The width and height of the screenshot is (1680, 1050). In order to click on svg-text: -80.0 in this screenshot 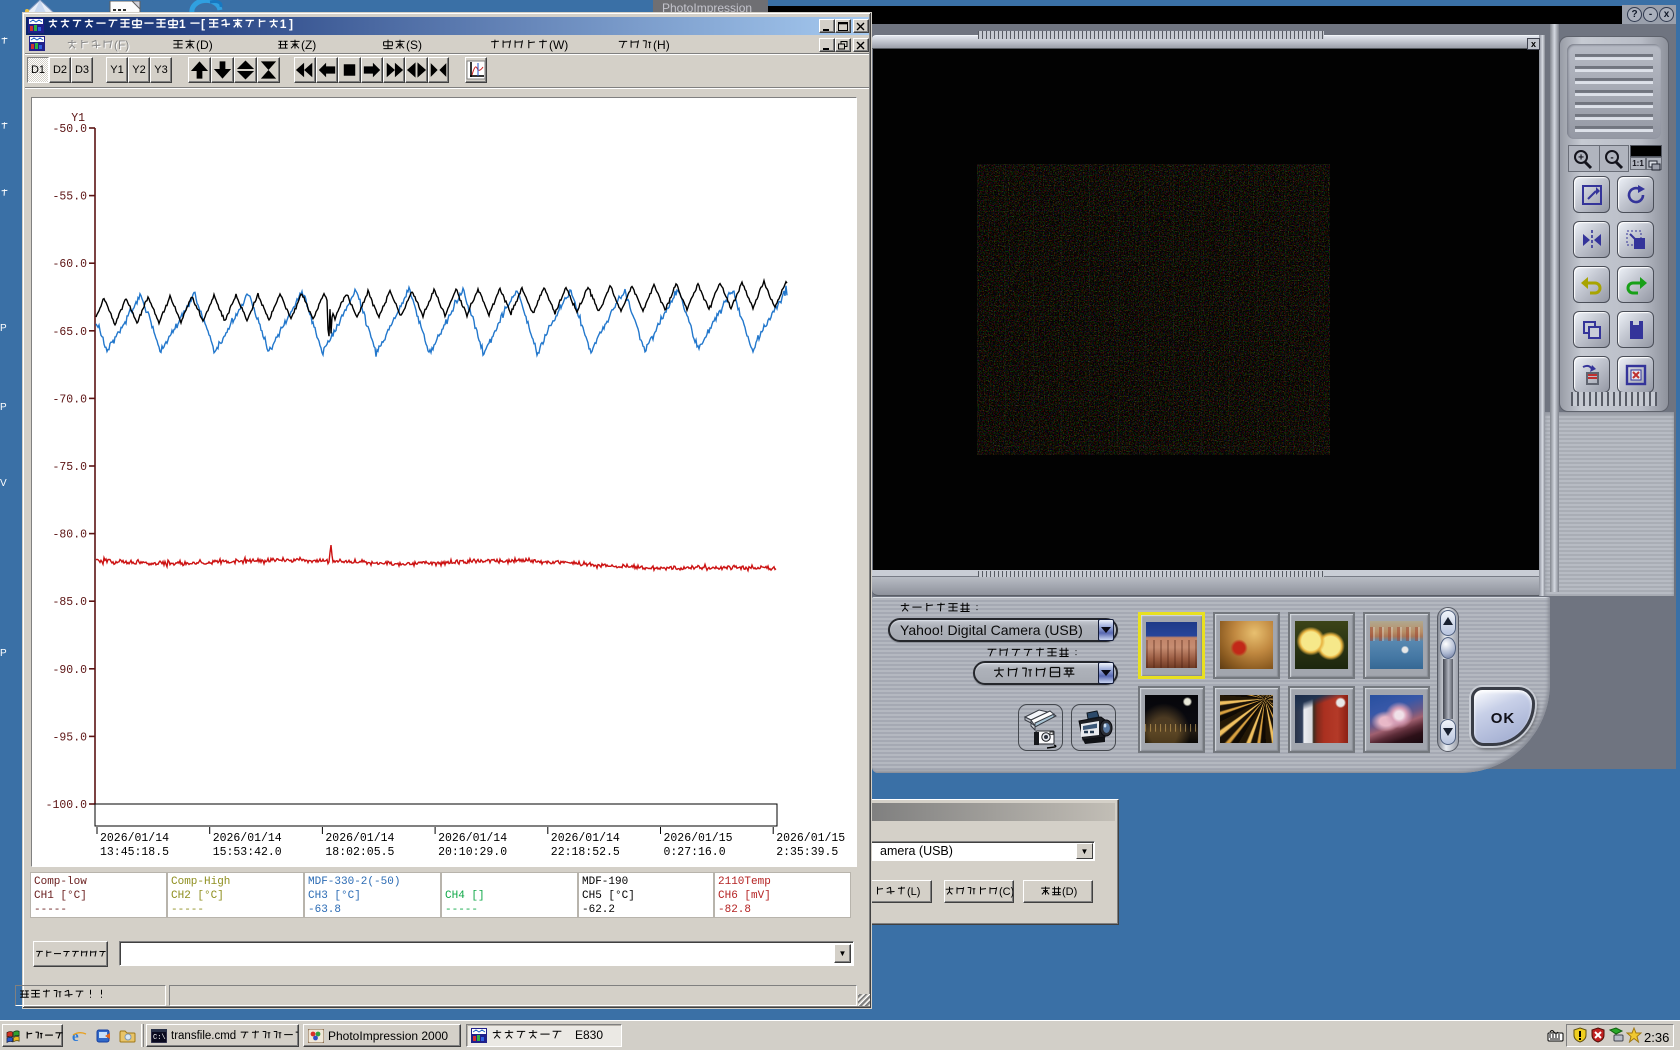, I will do `click(69, 535)`.